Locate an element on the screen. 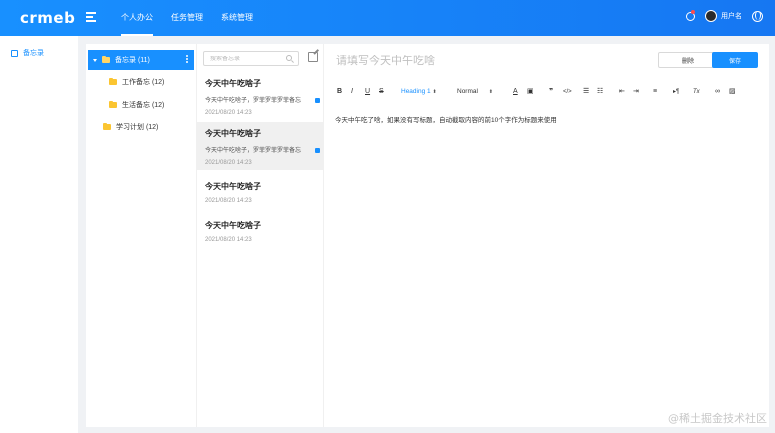  ordered-list-icon: ☰ is located at coordinates (586, 92).